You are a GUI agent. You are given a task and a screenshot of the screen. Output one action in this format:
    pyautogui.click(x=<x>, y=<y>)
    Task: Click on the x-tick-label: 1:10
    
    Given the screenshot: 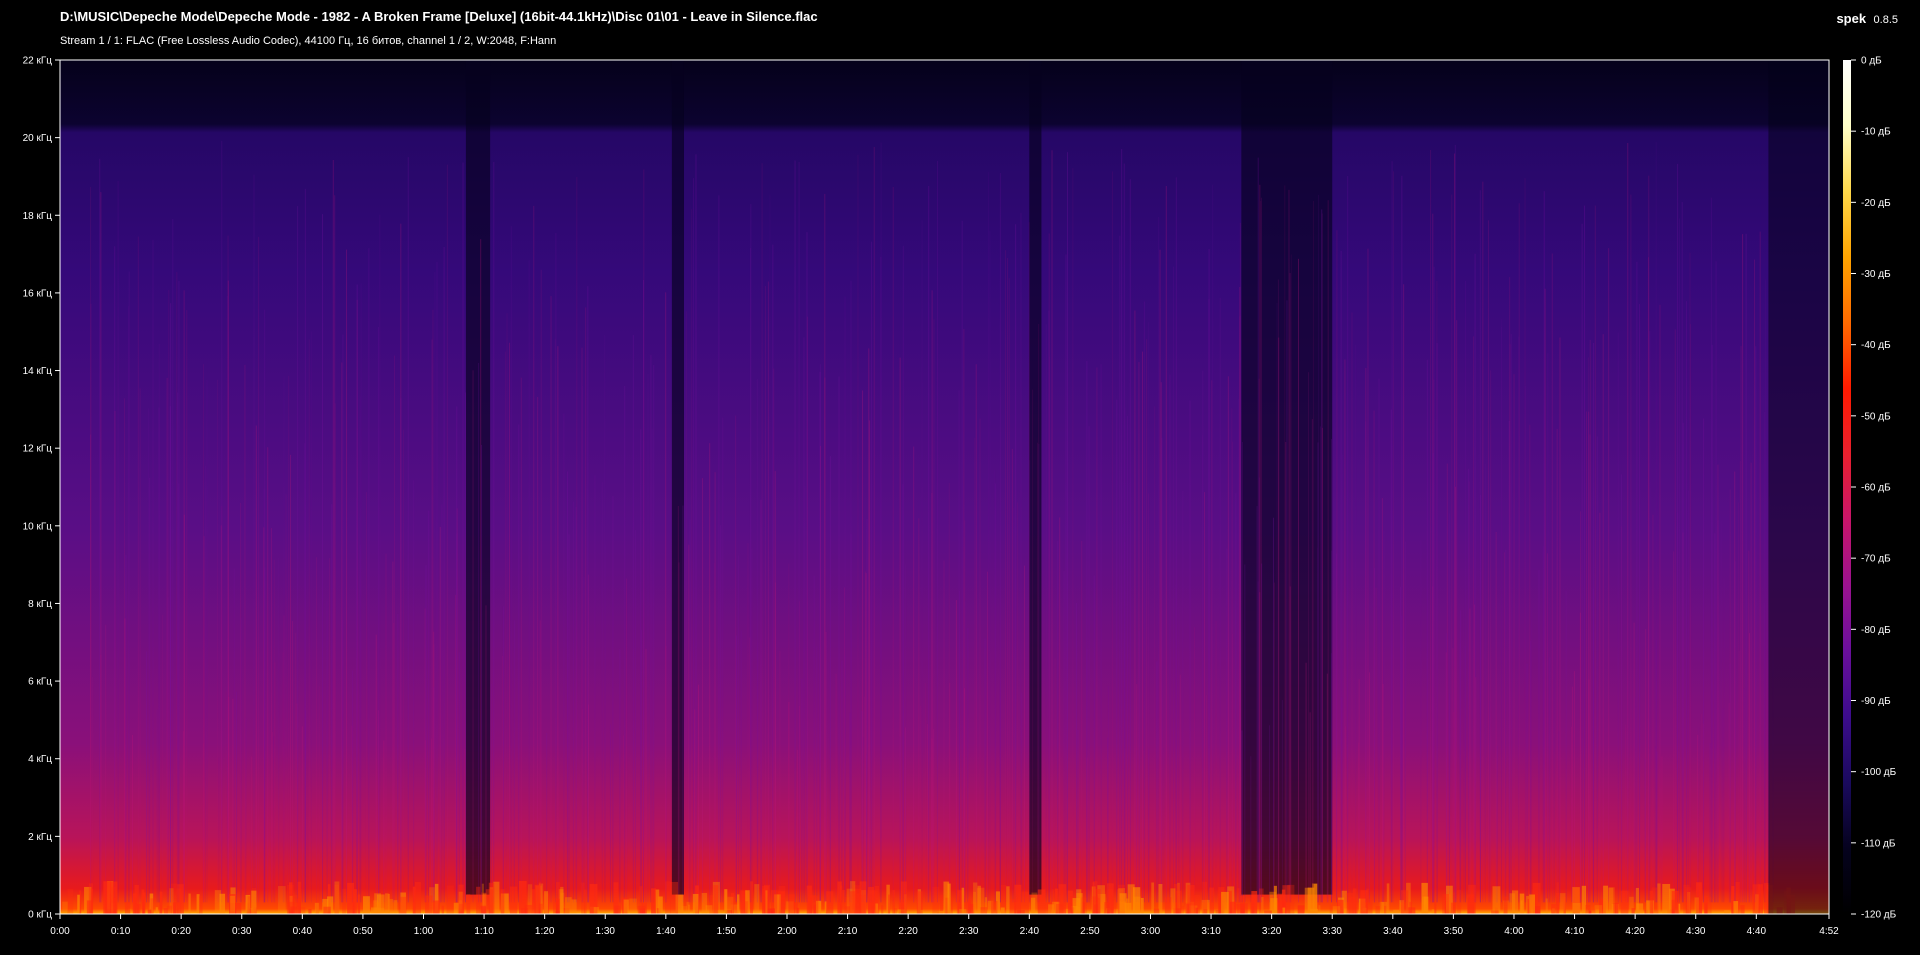 What is the action you would take?
    pyautogui.click(x=484, y=931)
    